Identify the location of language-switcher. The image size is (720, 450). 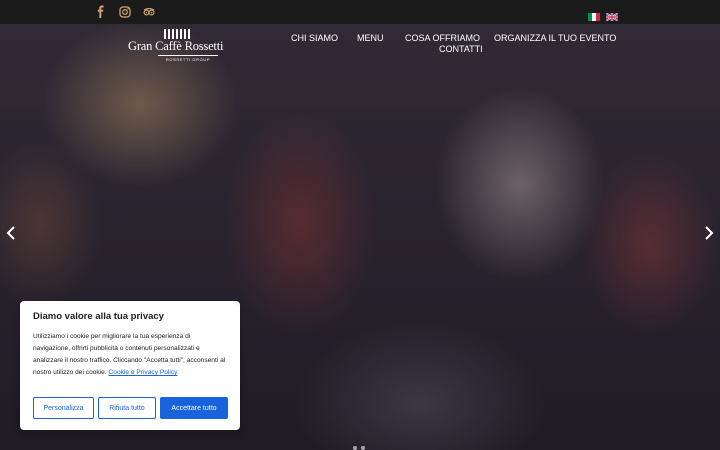
(603, 15).